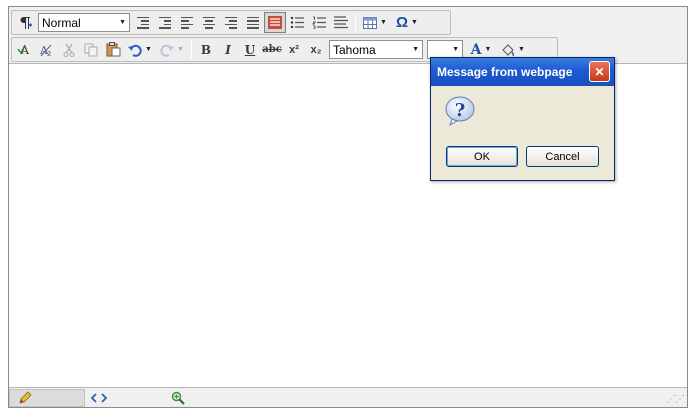 The image size is (700, 416). What do you see at coordinates (505, 72) in the screenshot?
I see `dialog-title: Message from webpage` at bounding box center [505, 72].